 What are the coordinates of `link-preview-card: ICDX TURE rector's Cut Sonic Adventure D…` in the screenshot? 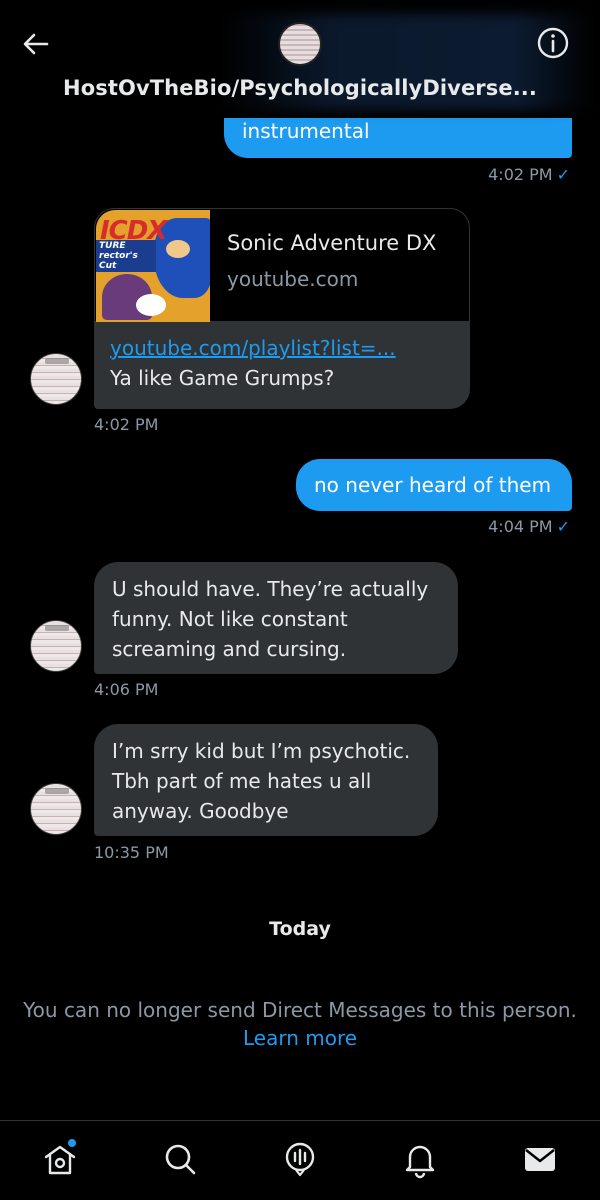 It's located at (282, 265).